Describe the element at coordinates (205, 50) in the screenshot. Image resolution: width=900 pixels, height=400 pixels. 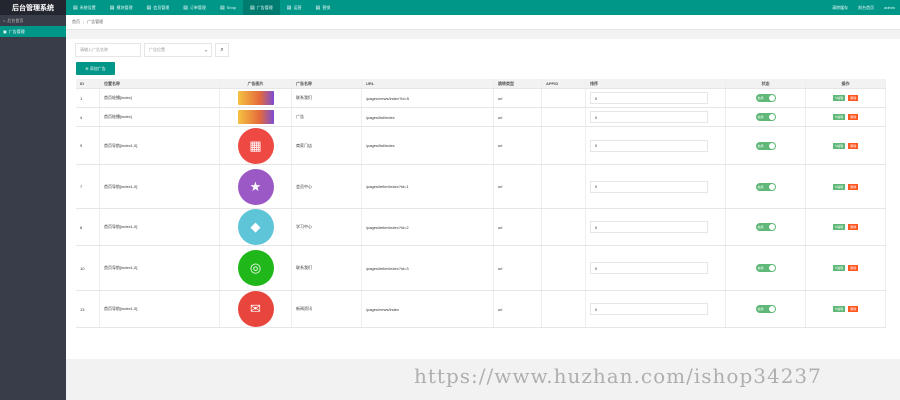
I see `chevron-down-icon: ▾` at that location.